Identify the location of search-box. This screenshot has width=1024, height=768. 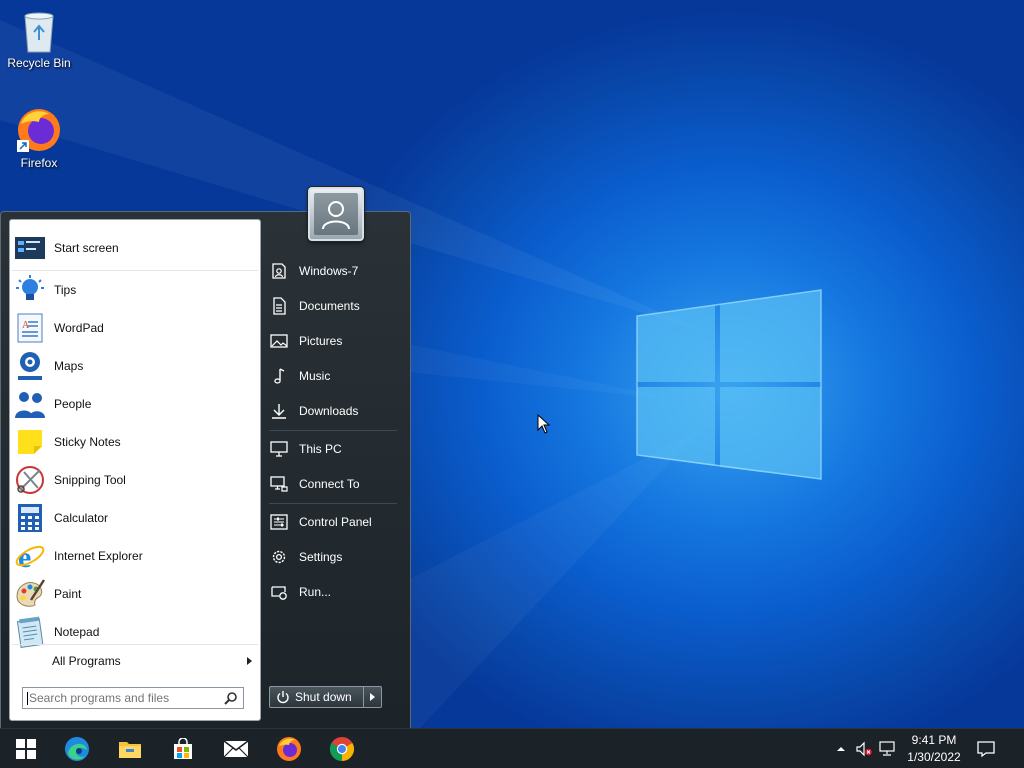
(133, 698).